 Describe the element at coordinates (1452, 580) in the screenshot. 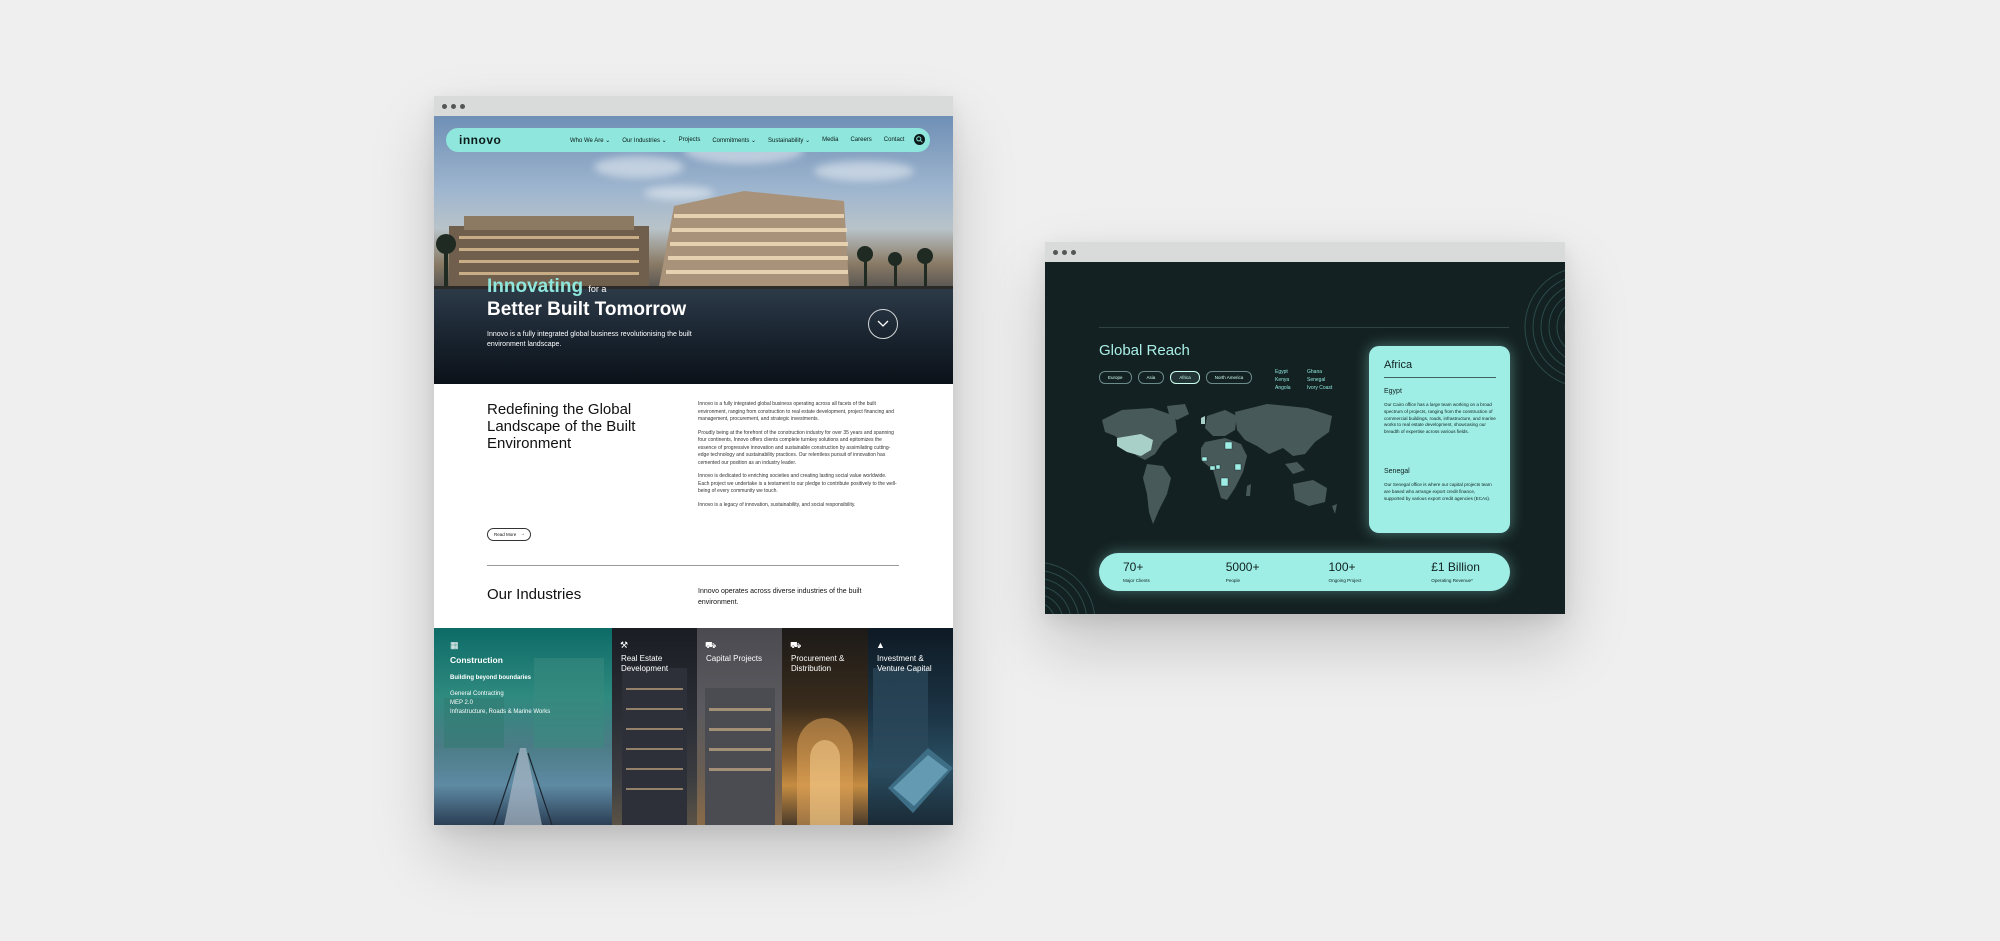

I see `stat-label: Operating Revenue*` at that location.